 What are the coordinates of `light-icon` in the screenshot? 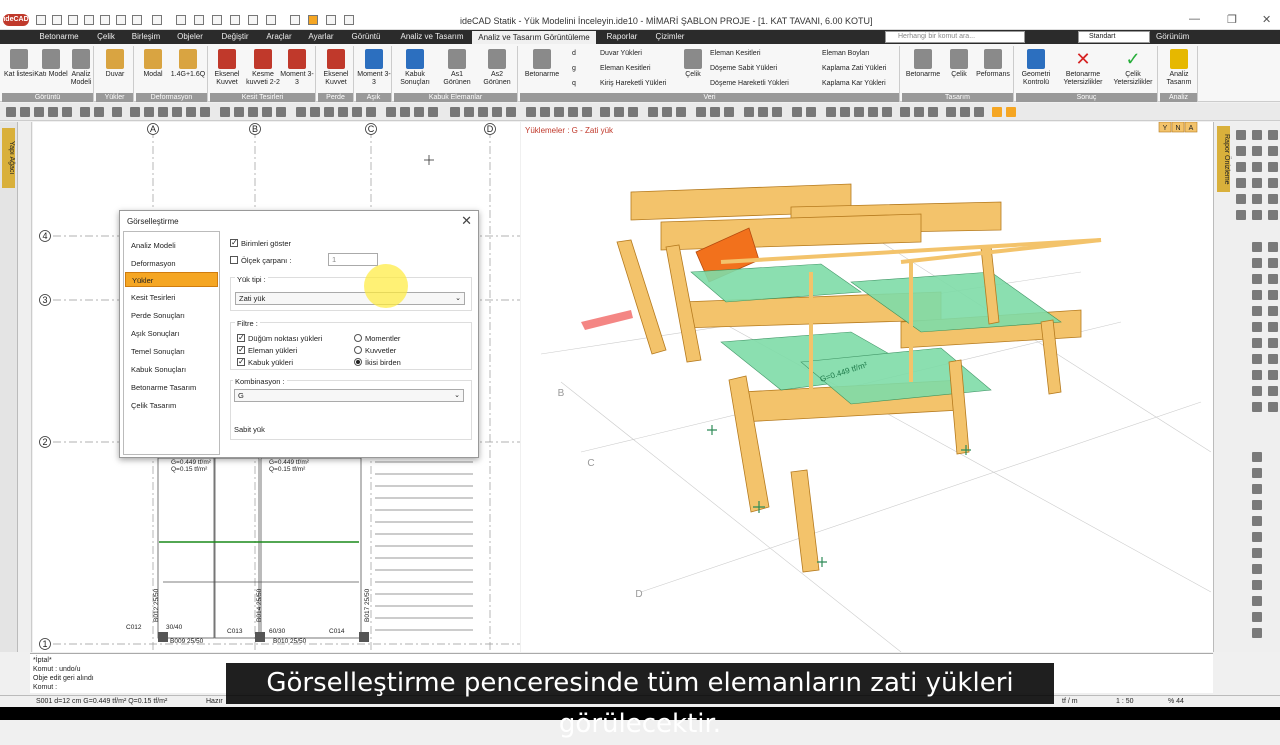 It's located at (729, 112).